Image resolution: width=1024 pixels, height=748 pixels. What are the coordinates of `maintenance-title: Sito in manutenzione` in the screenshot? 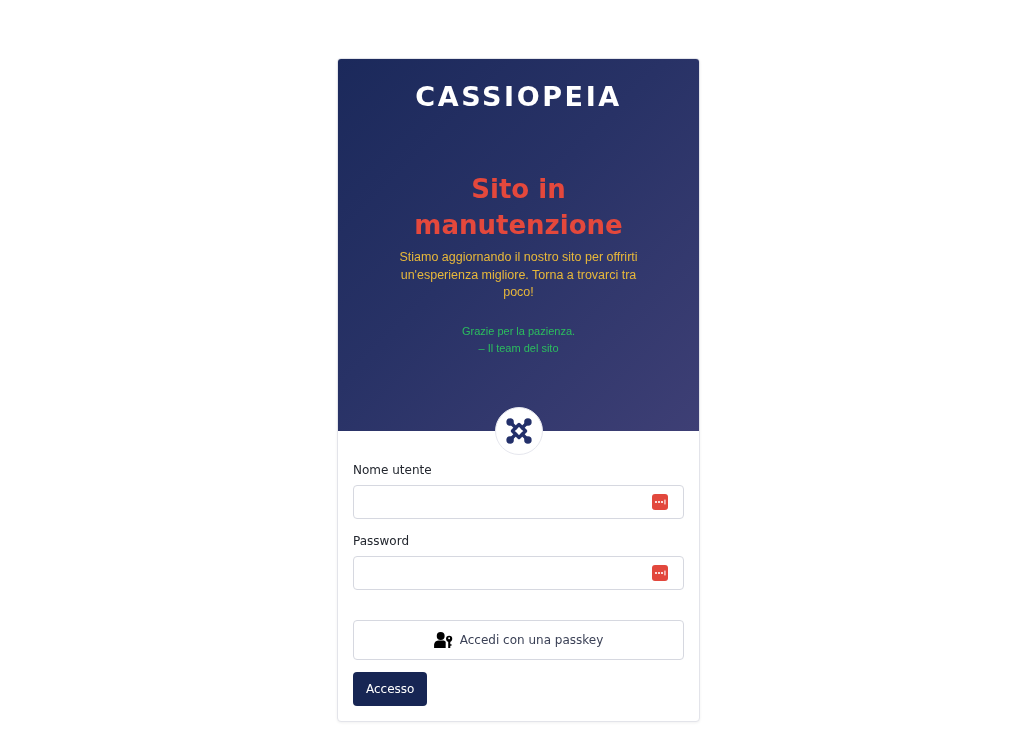 It's located at (518, 207).